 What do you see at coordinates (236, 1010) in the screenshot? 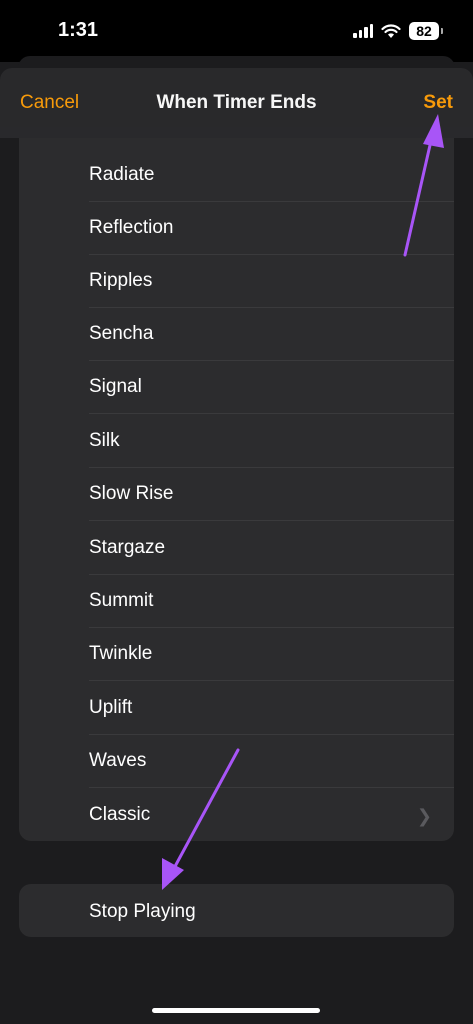
I see `home-indicator` at bounding box center [236, 1010].